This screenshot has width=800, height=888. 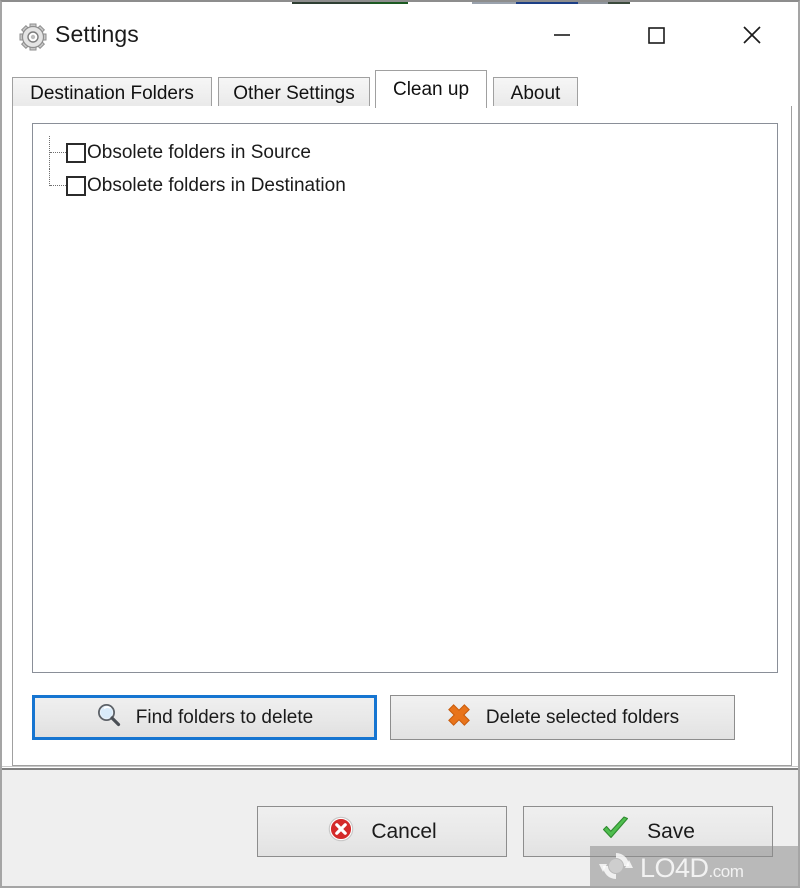 I want to click on delete-selected-folders-button: Delete selected folders, so click(x=562, y=717).